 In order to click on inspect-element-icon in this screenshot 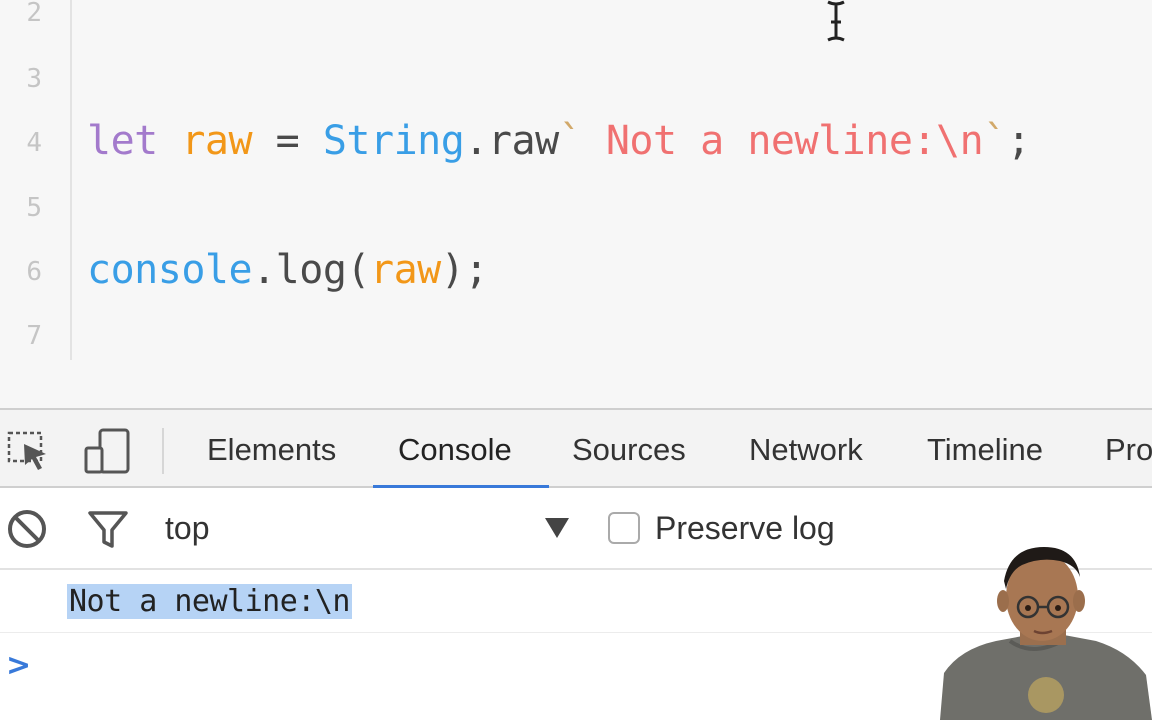, I will do `click(29, 451)`.